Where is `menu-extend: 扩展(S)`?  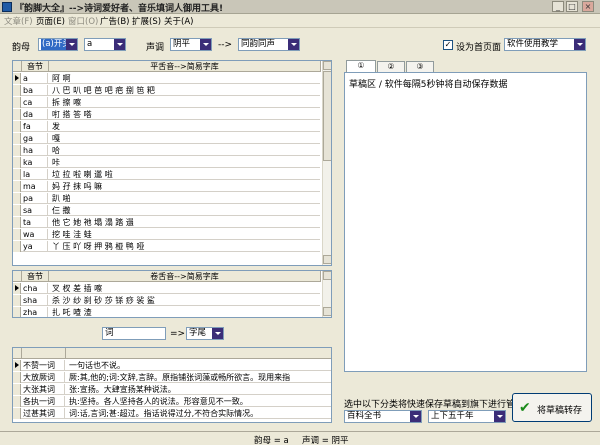 menu-extend: 扩展(S) is located at coordinates (146, 21).